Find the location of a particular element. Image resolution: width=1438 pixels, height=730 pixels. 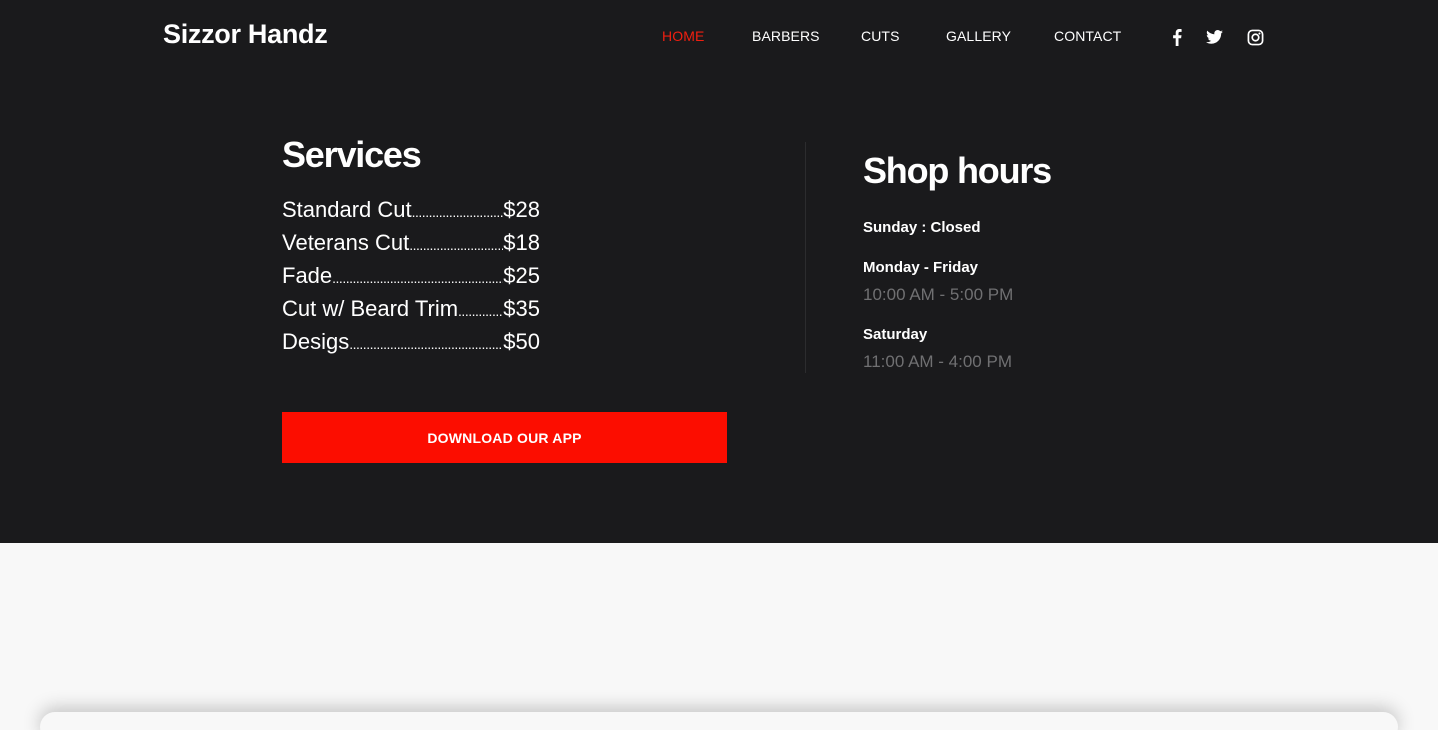

service-price: $50 is located at coordinates (521, 341).